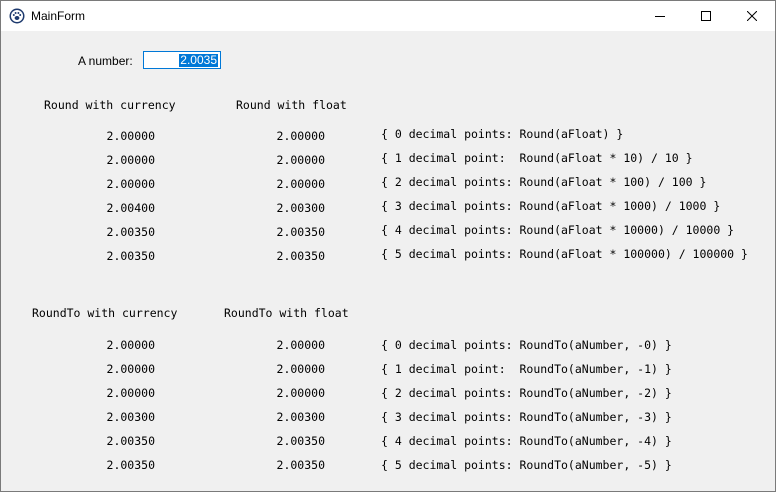  Describe the element at coordinates (300, 208) in the screenshot. I see `round-float-value: 2.00300` at that location.